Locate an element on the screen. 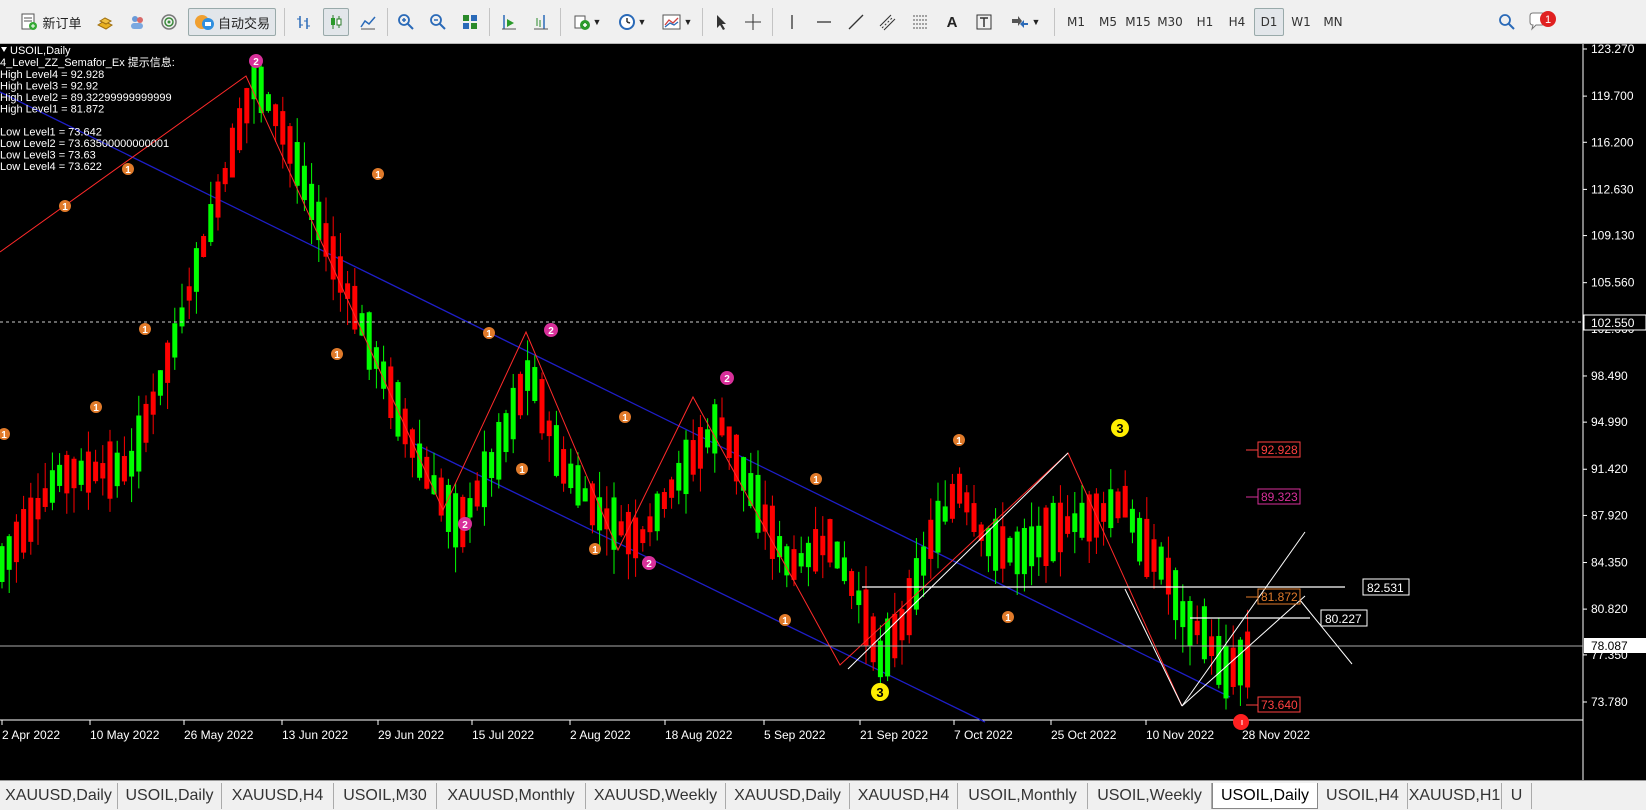 This screenshot has height=810, width=1646. price-tick-label: 94.990 is located at coordinates (1609, 422).